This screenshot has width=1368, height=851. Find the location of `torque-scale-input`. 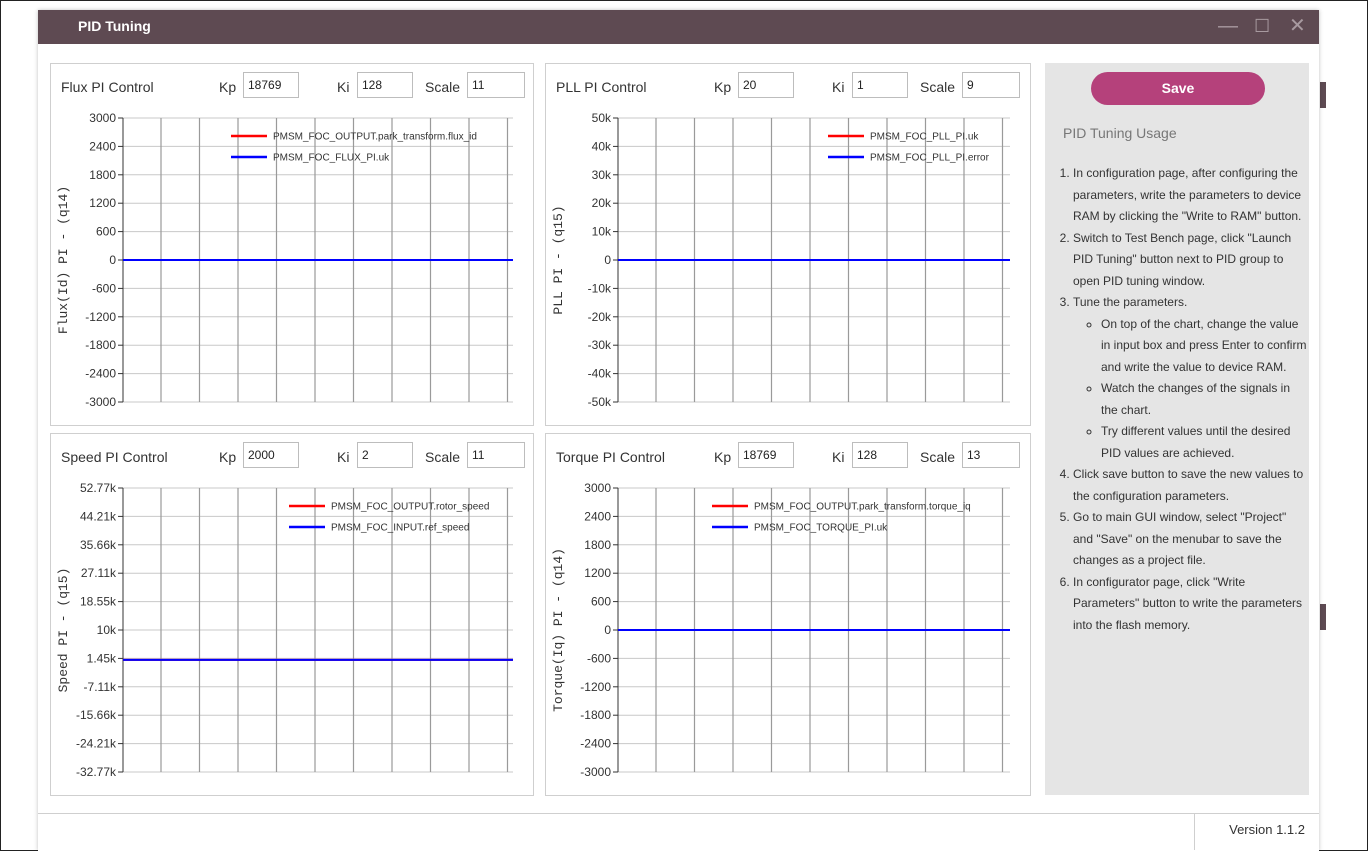

torque-scale-input is located at coordinates (991, 455).